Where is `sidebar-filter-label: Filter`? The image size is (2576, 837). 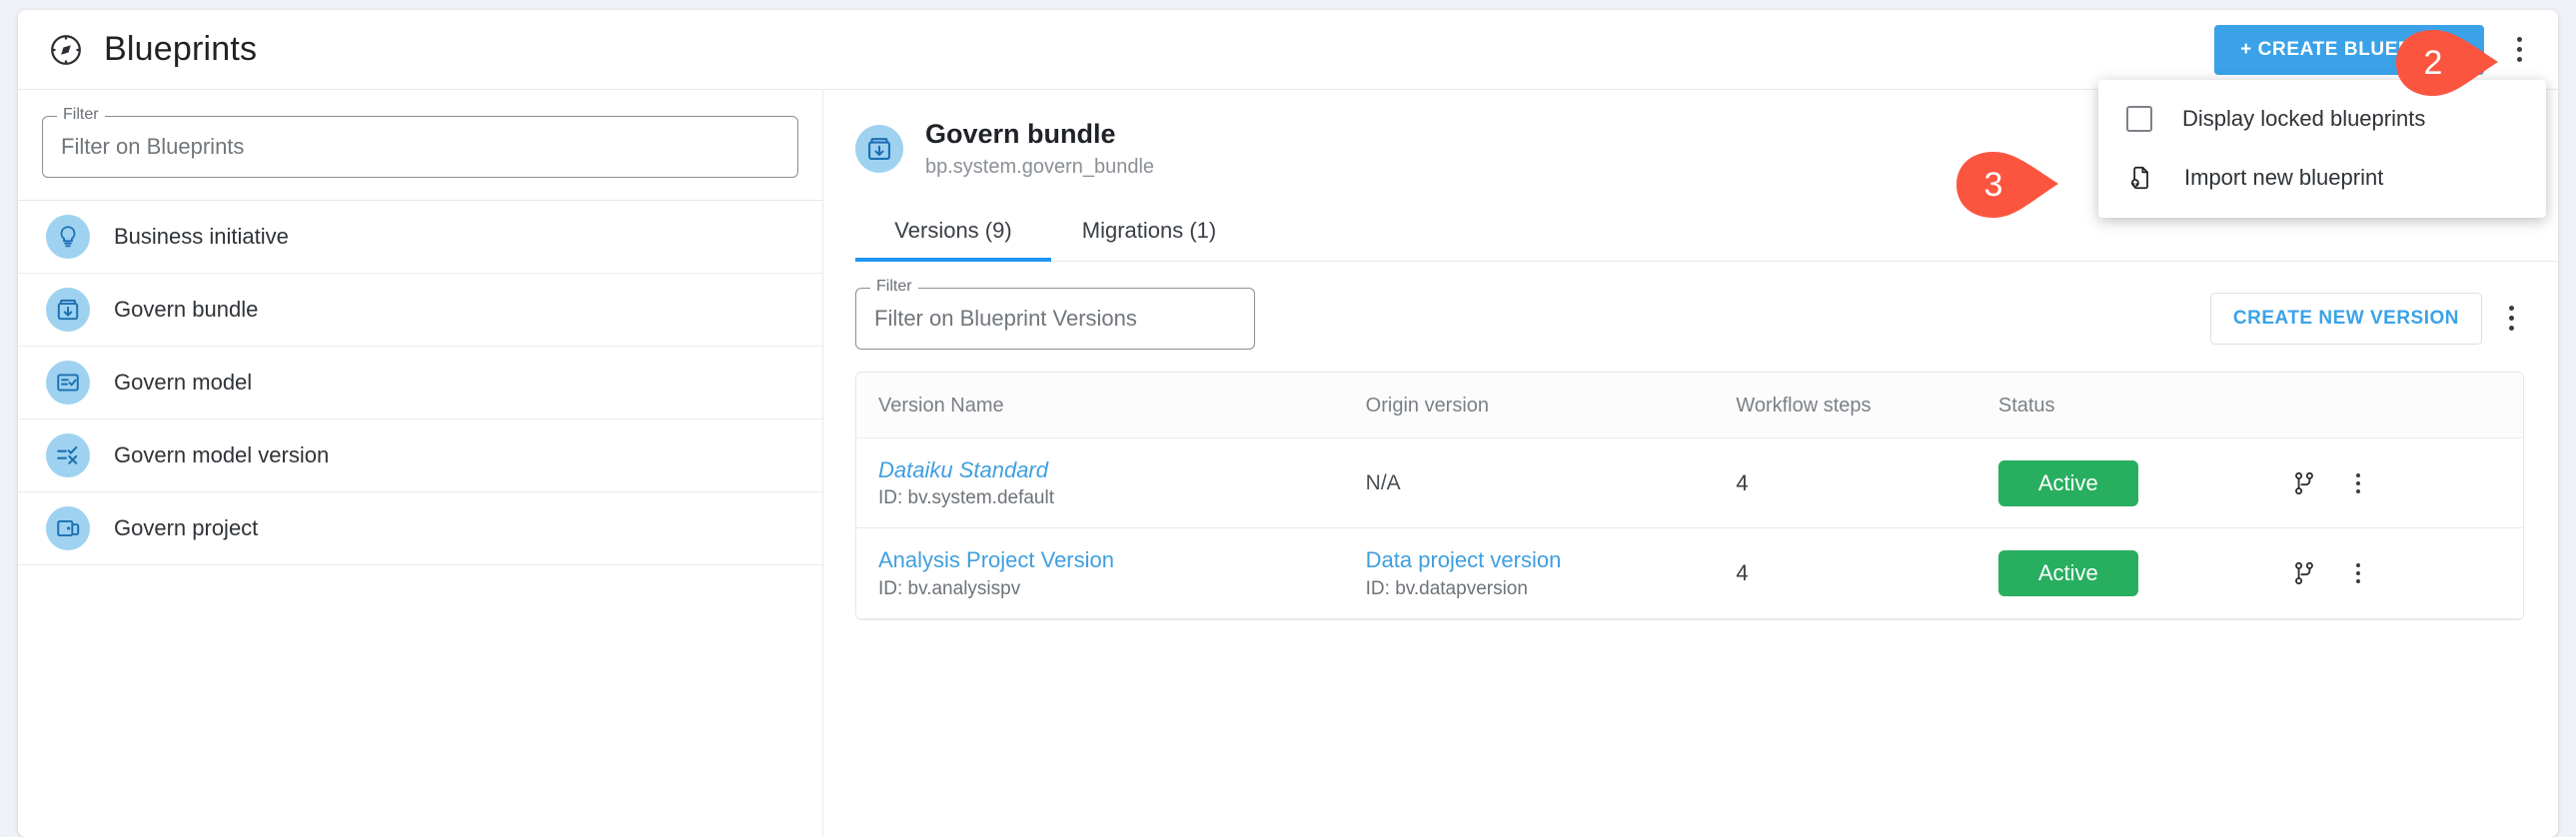 sidebar-filter-label: Filter is located at coordinates (81, 115).